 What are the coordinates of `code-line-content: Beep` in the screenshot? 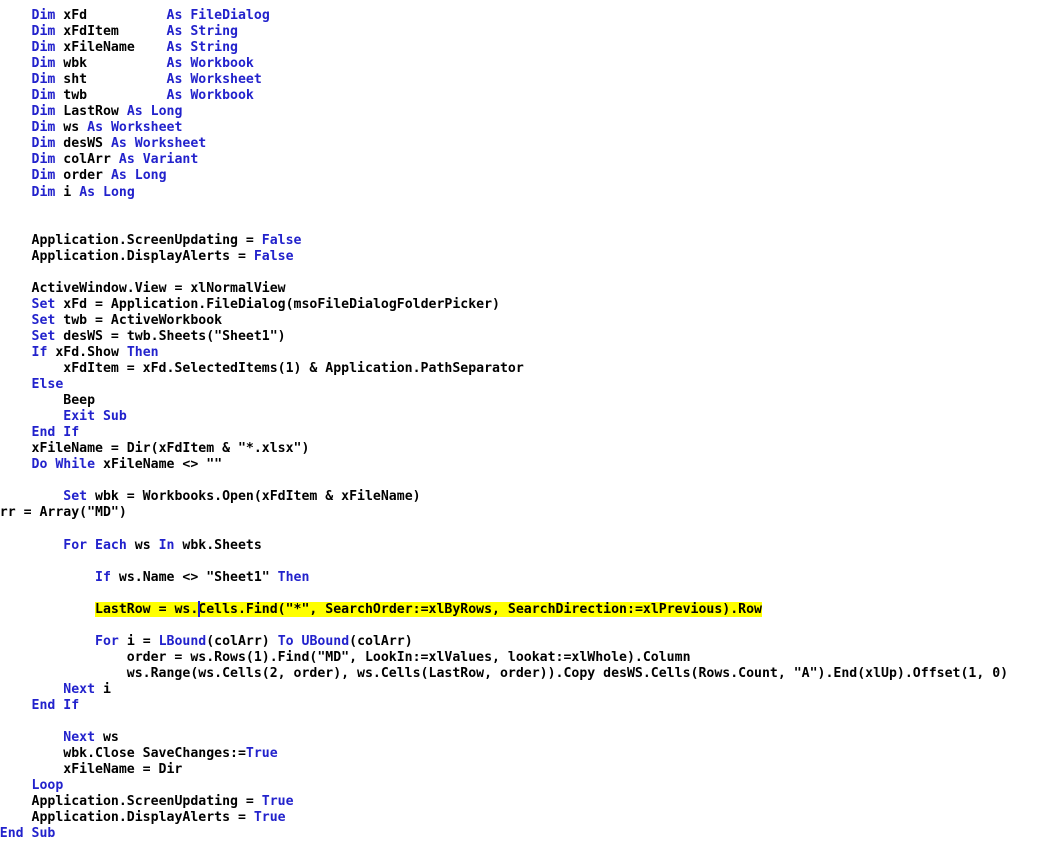 It's located at (79, 400).